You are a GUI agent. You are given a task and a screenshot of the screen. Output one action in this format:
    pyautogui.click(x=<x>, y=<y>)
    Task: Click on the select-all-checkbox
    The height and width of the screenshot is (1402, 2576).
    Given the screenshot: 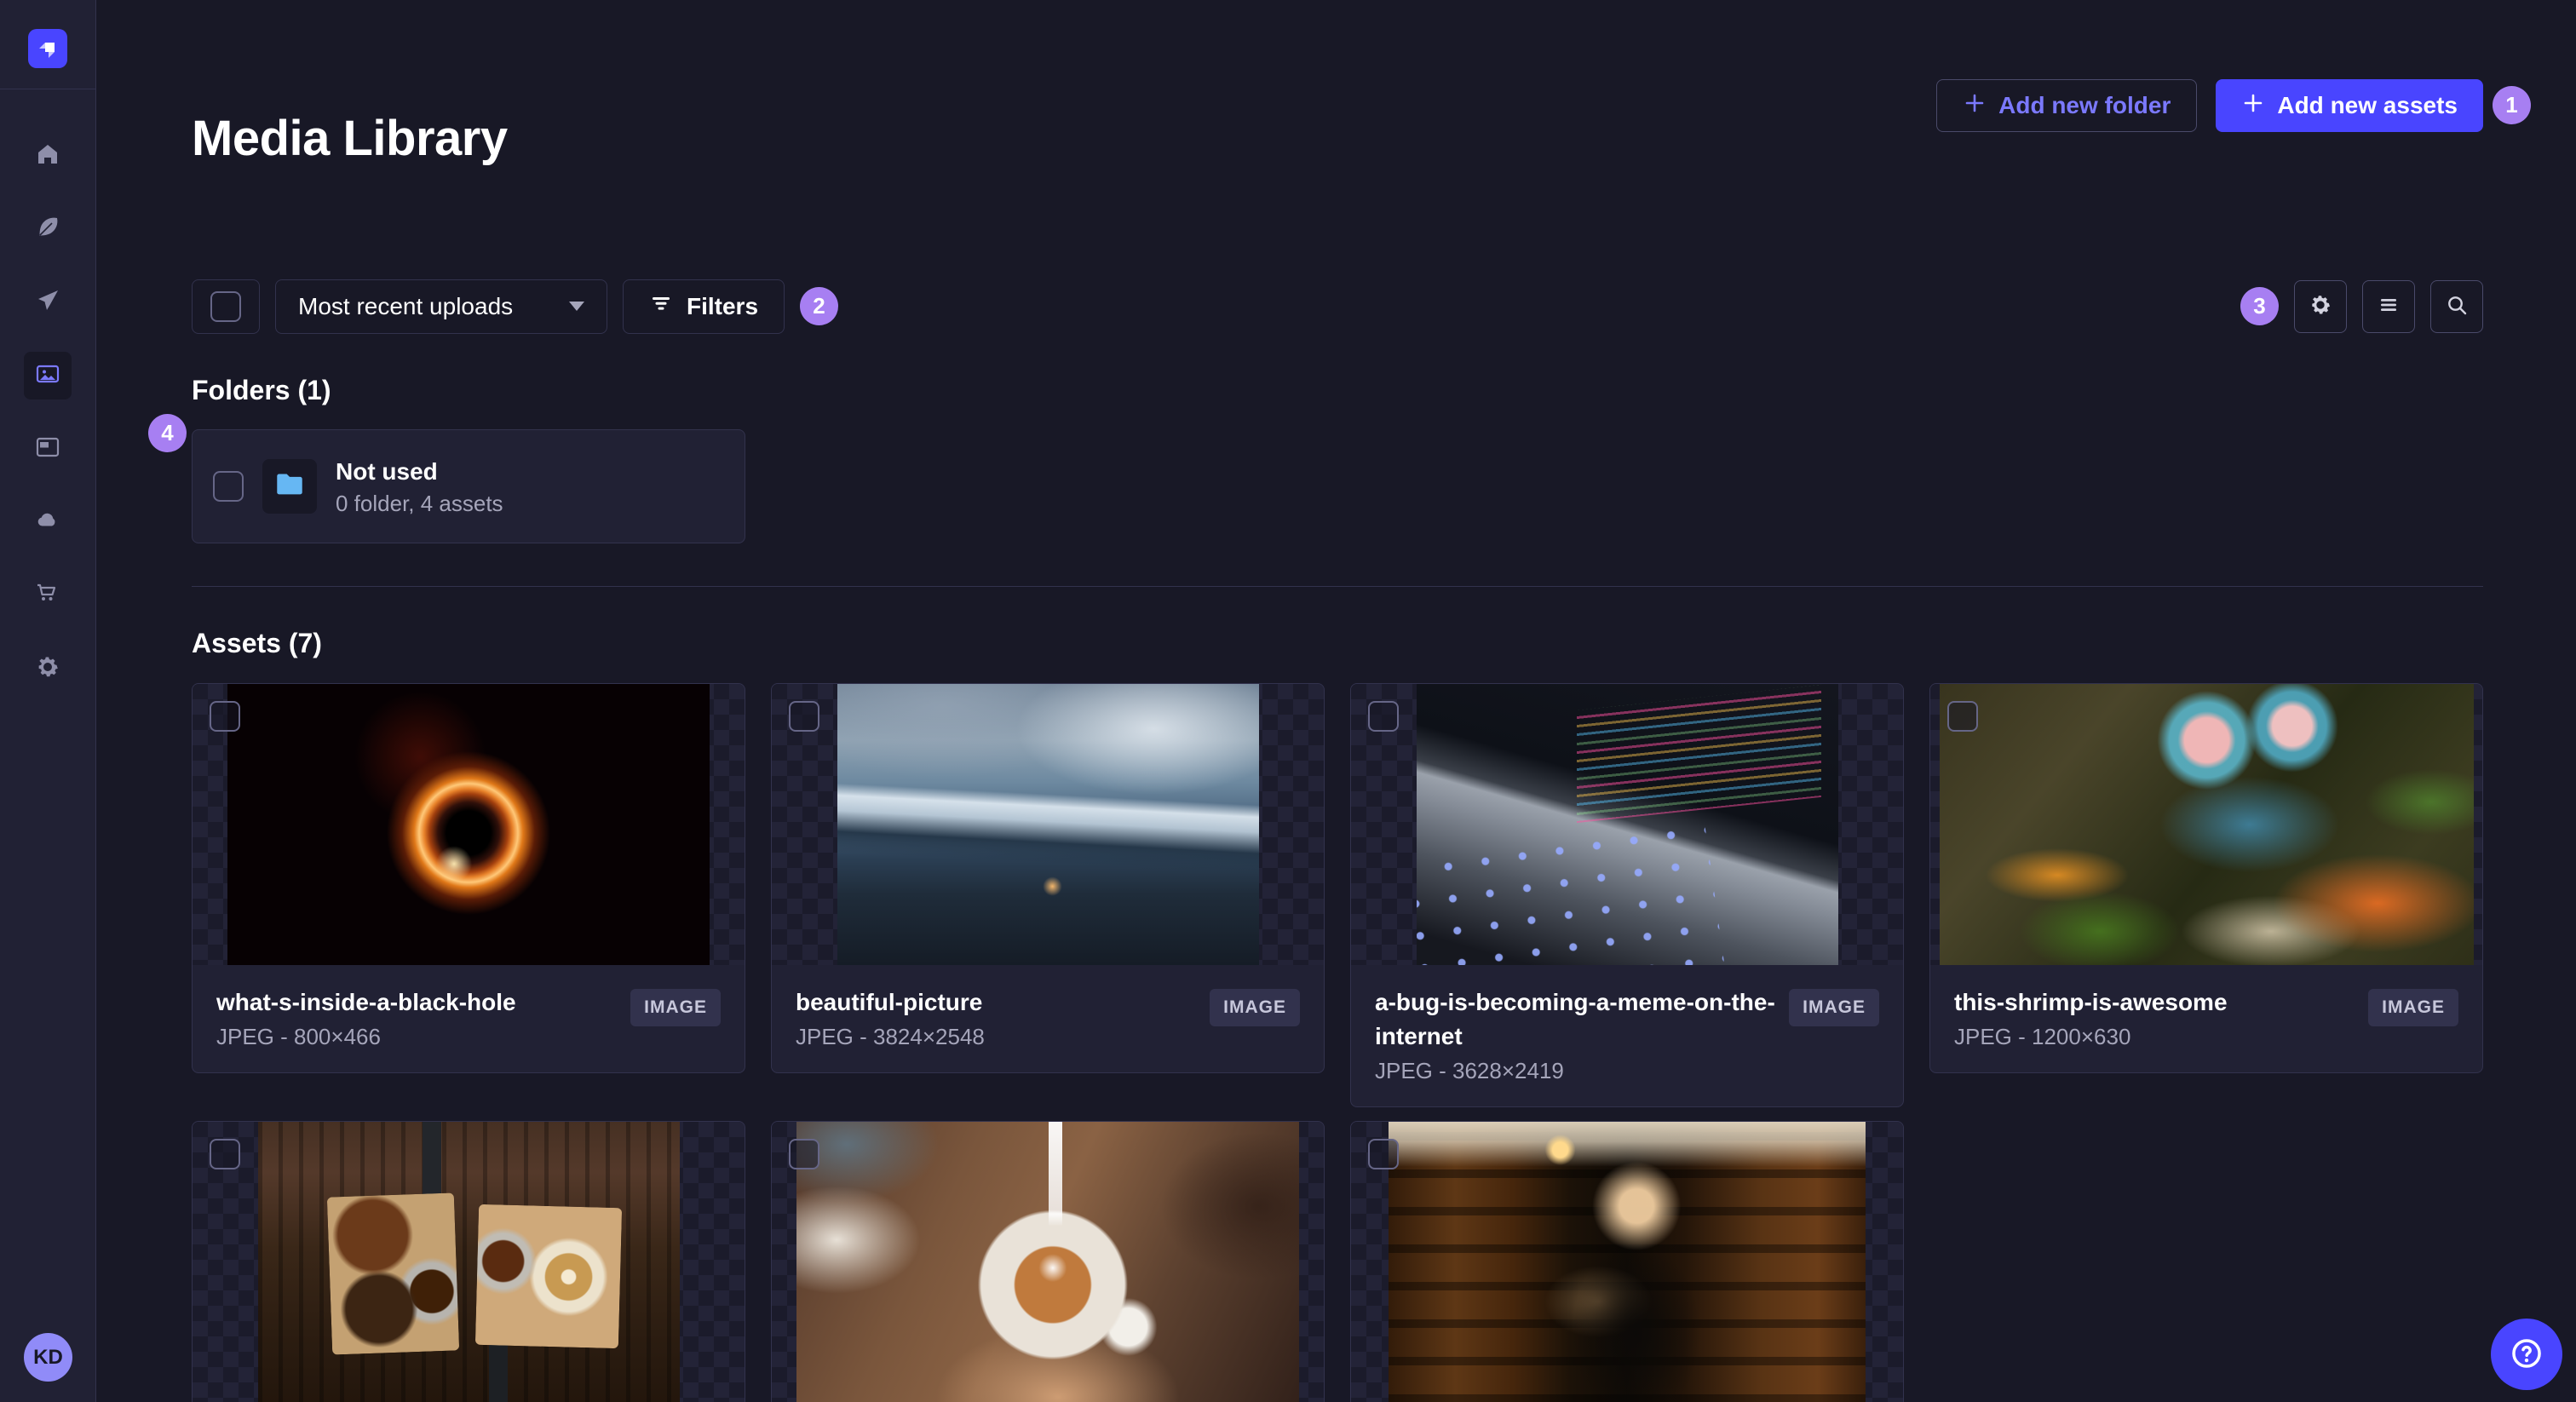 What is the action you would take?
    pyautogui.click(x=226, y=306)
    